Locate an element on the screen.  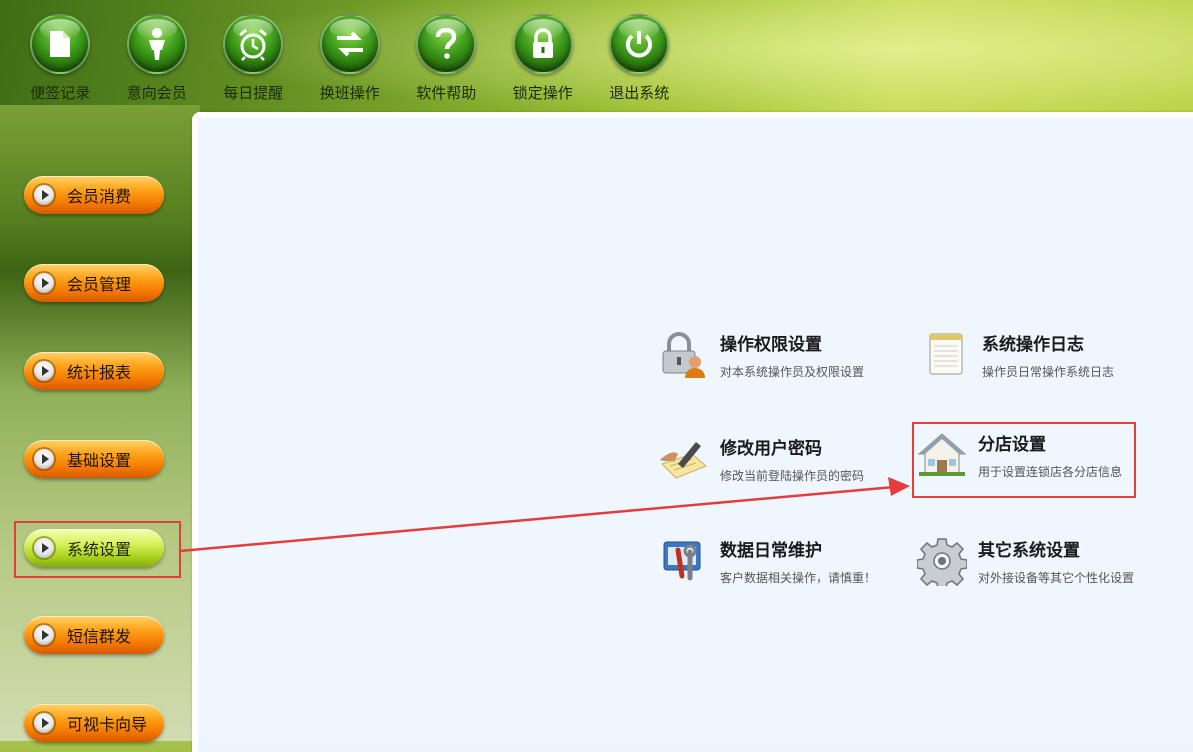
setting-change-password: 修改用户密码 修改当前登陆操作员的密码 is located at coordinates (760, 459).